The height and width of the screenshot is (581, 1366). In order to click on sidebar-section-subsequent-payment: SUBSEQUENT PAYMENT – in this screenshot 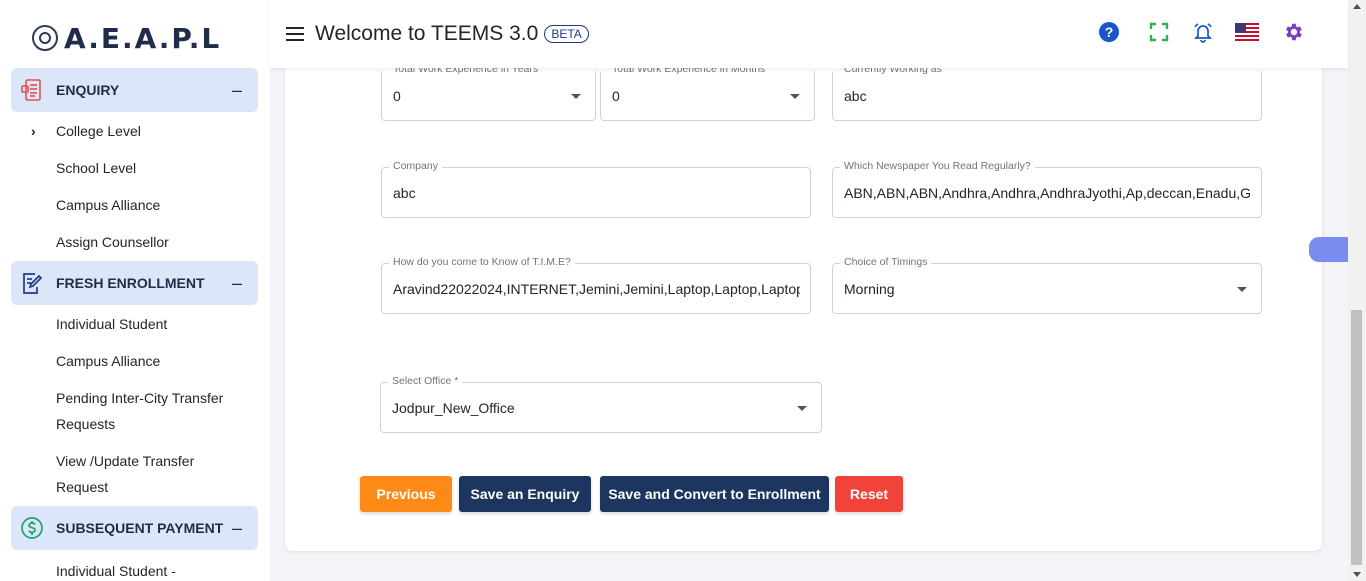, I will do `click(134, 528)`.